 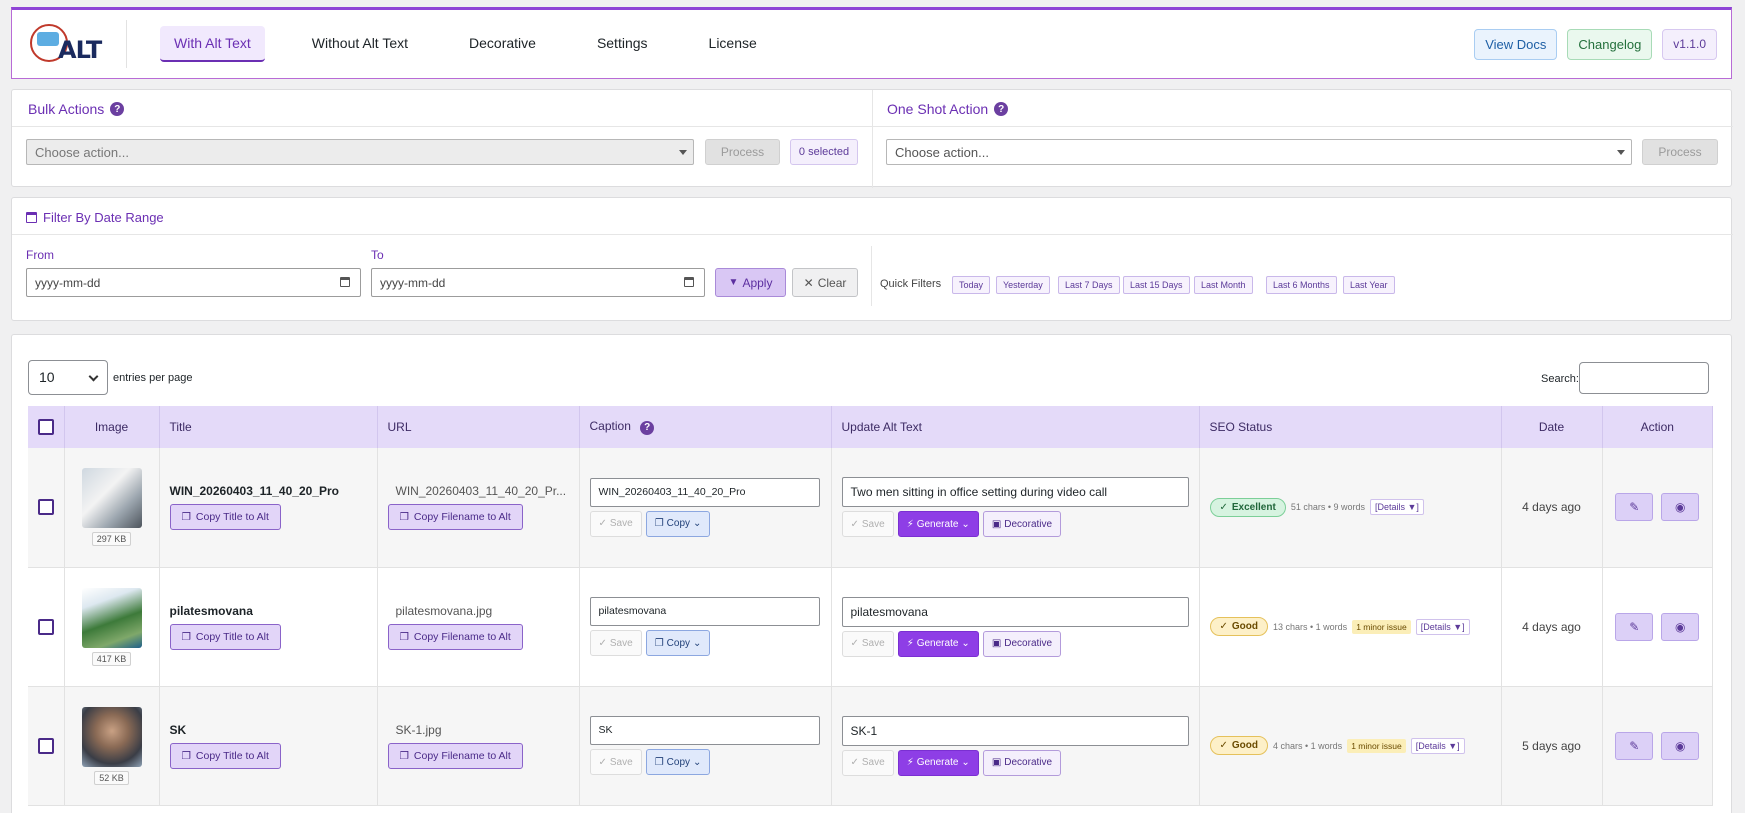 What do you see at coordinates (873, 643) in the screenshot?
I see `save-label: Save` at bounding box center [873, 643].